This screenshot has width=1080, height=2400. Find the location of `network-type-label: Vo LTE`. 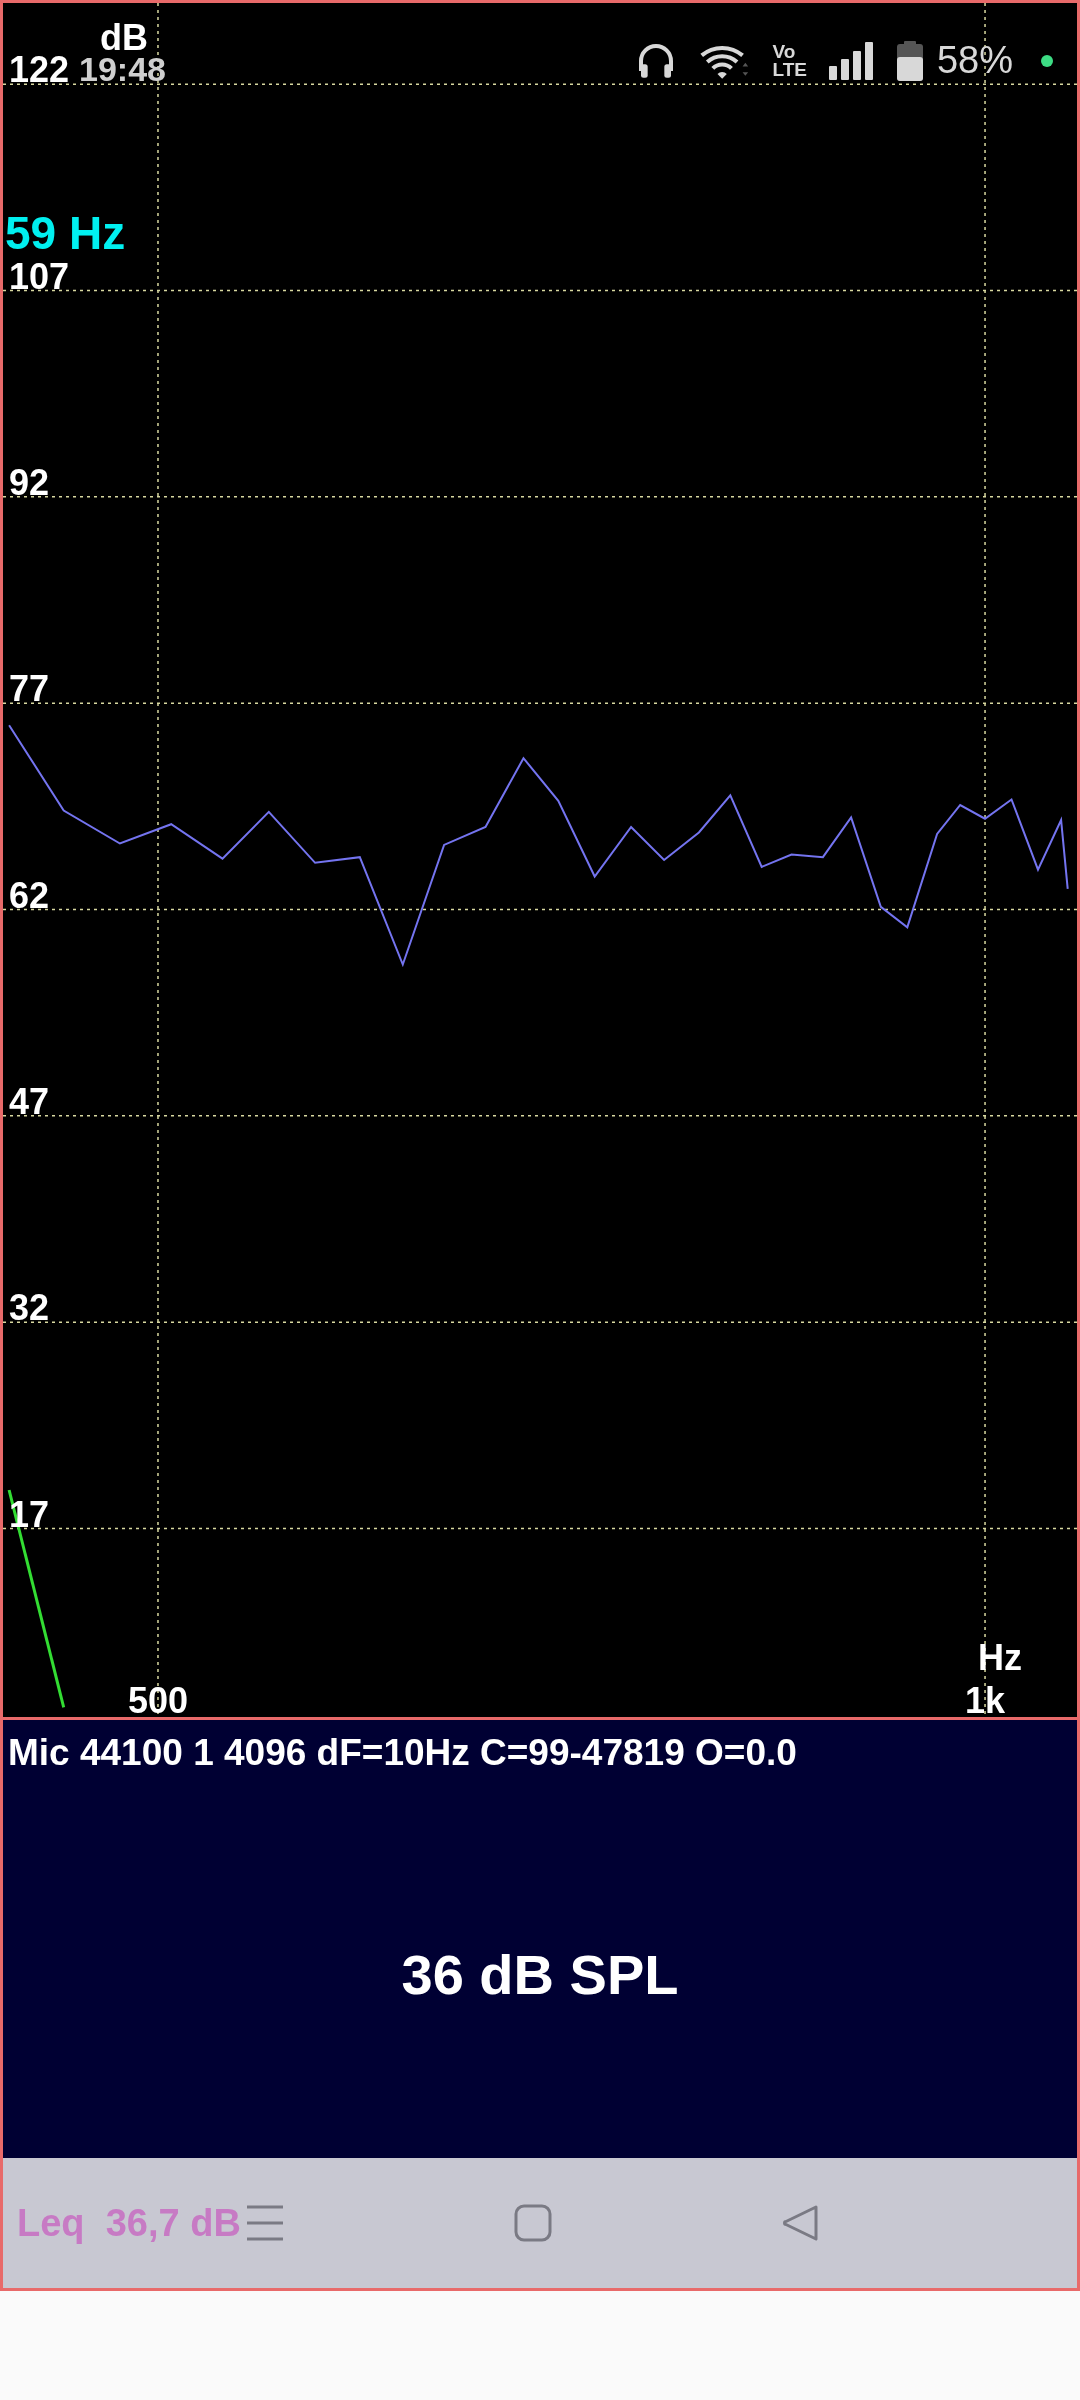

network-type-label: Vo LTE is located at coordinates (789, 60).